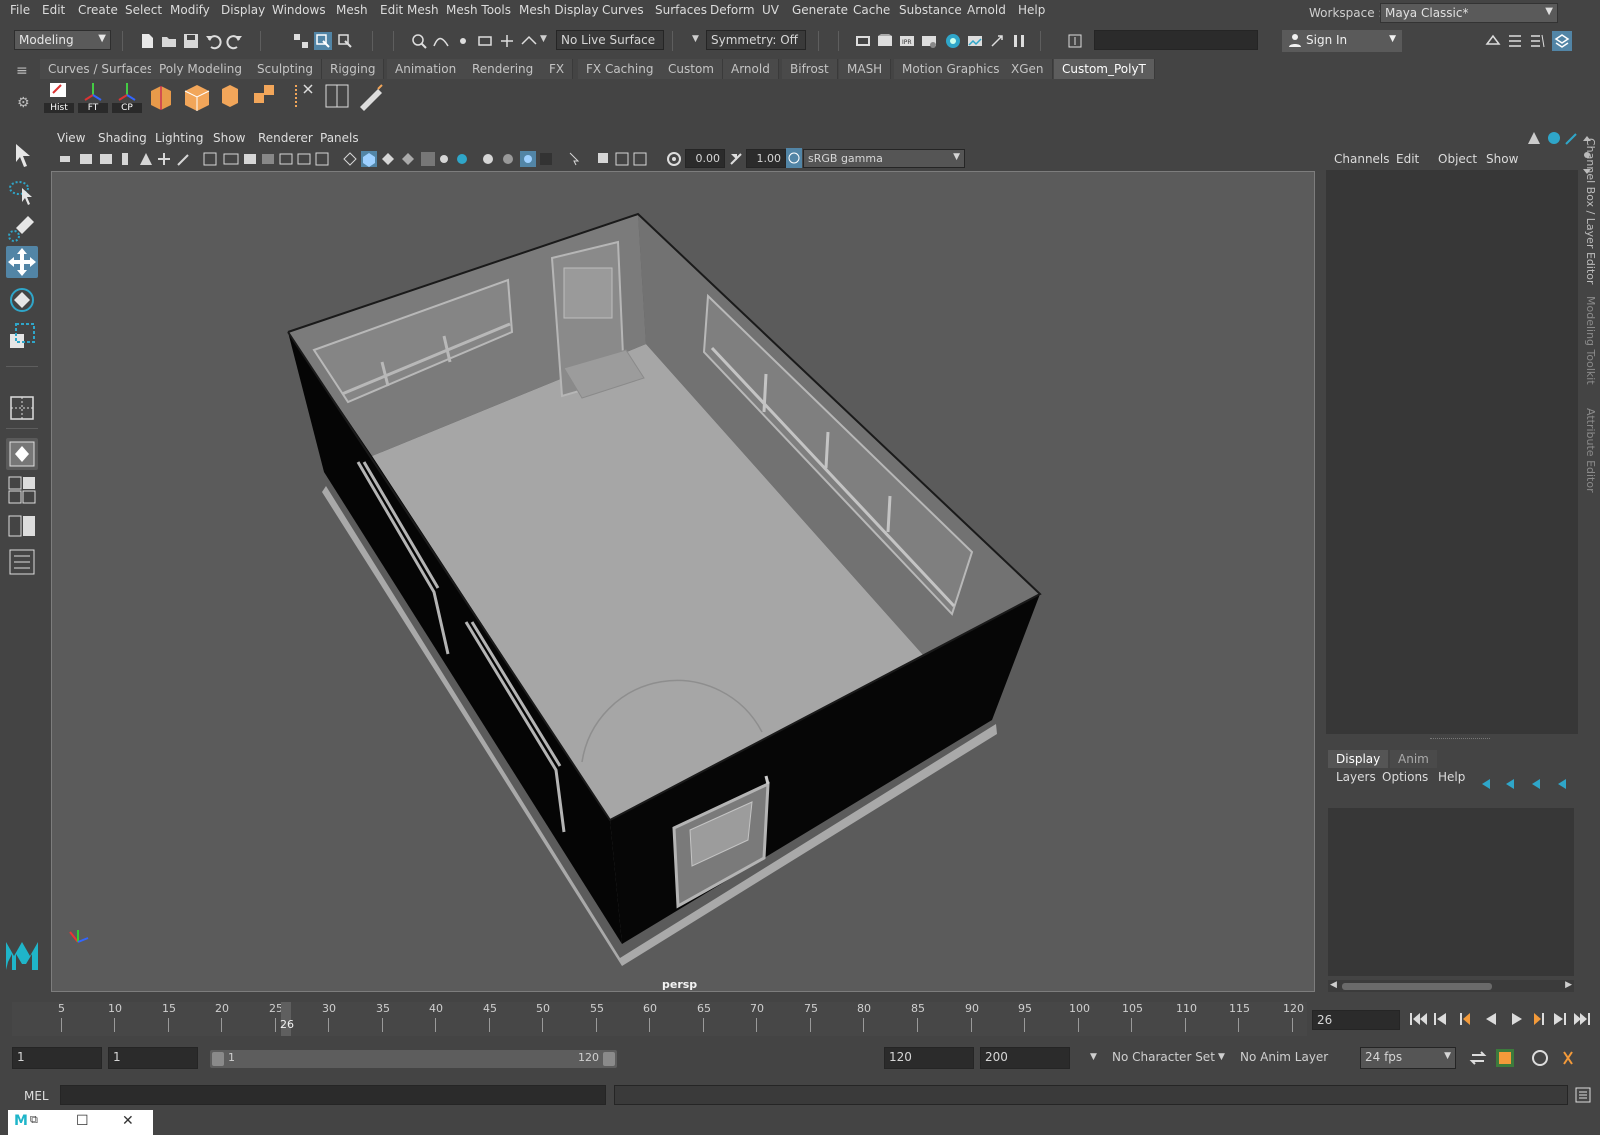  I want to click on snap-live-icon, so click(507, 41).